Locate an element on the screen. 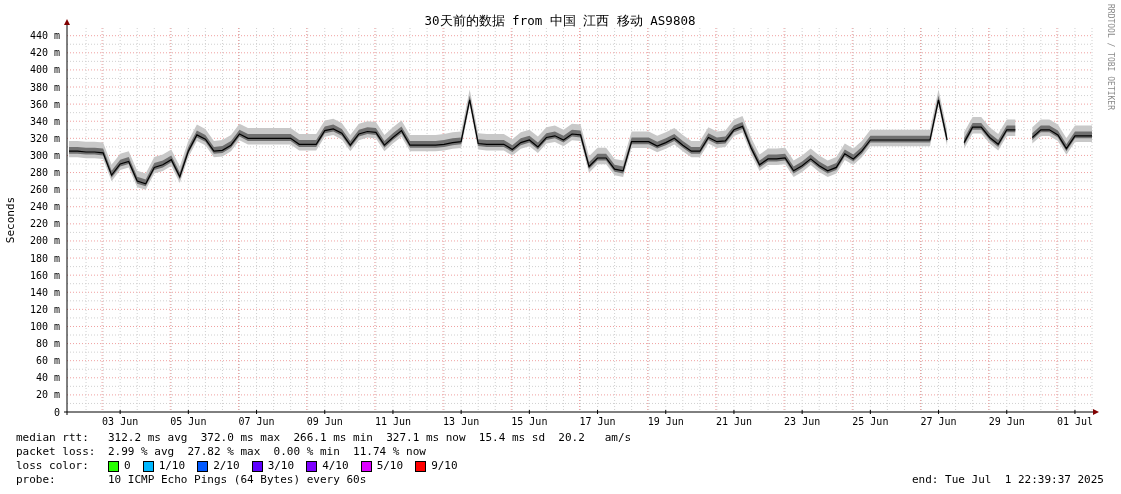 Image resolution: width=1121 pixels, height=494 pixels. y-tick-label: 400 m is located at coordinates (44, 70).